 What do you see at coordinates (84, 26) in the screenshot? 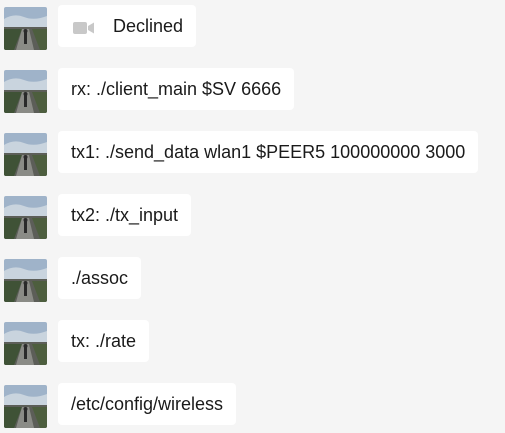
I see `video-camera-icon` at bounding box center [84, 26].